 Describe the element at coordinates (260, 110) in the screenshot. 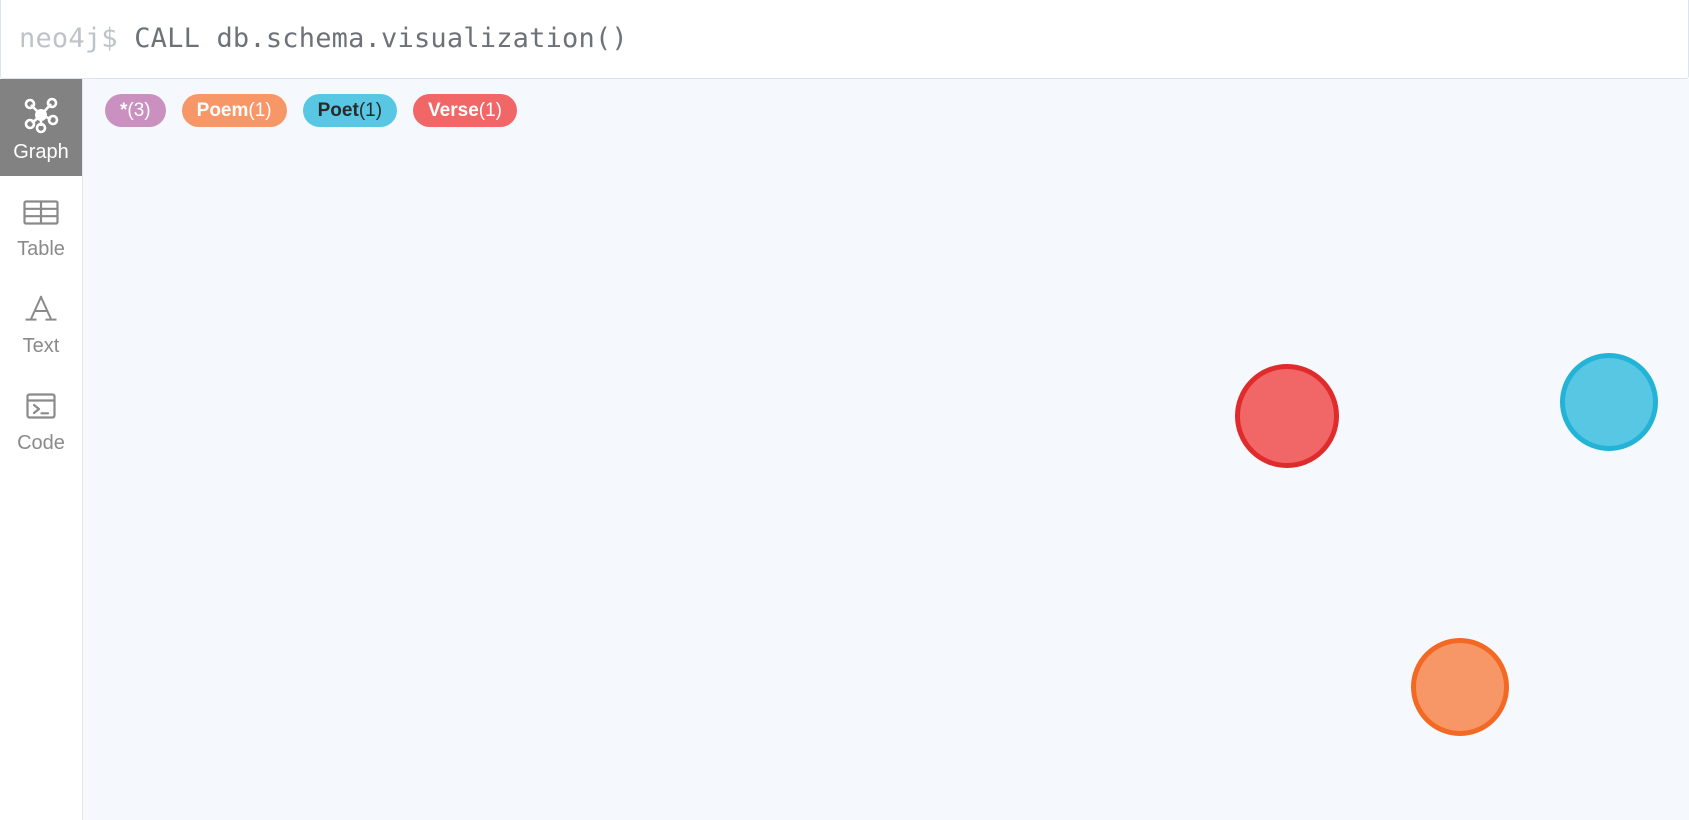

I see `legend-chip-poem-count: (1)` at that location.